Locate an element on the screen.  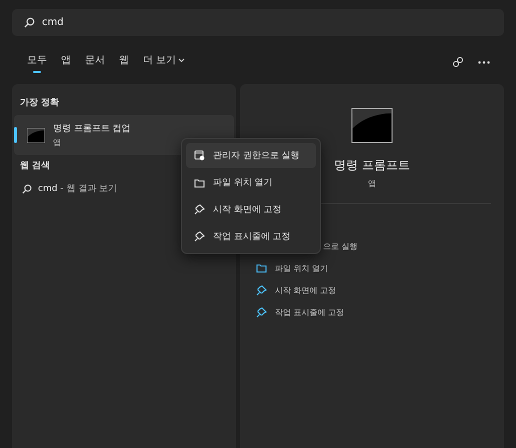
app-type: 앱 is located at coordinates (372, 183).